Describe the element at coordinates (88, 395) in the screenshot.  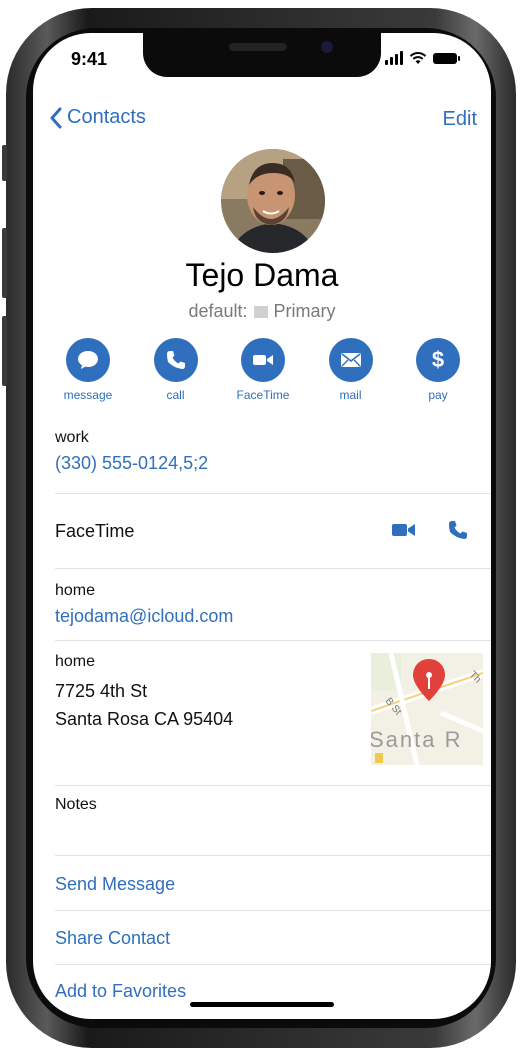
I see `message-action-label: message` at that location.